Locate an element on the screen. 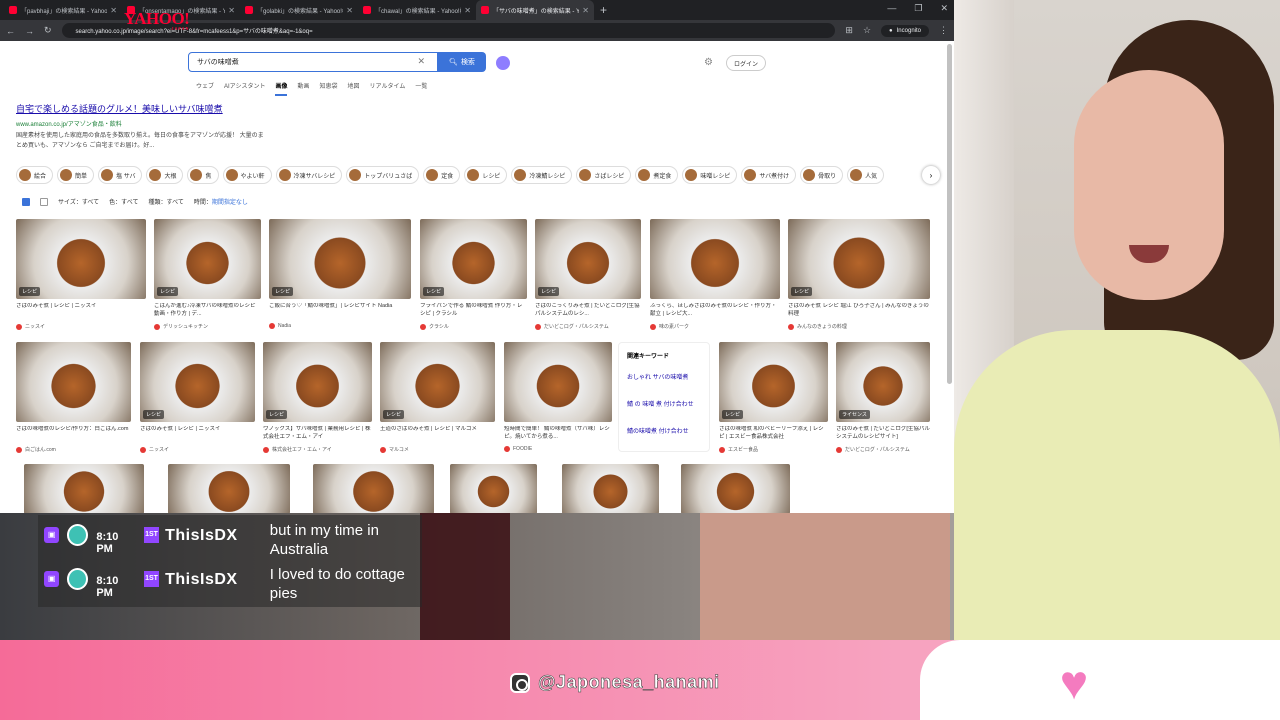  related-chip: さばレシピ is located at coordinates (604, 175).